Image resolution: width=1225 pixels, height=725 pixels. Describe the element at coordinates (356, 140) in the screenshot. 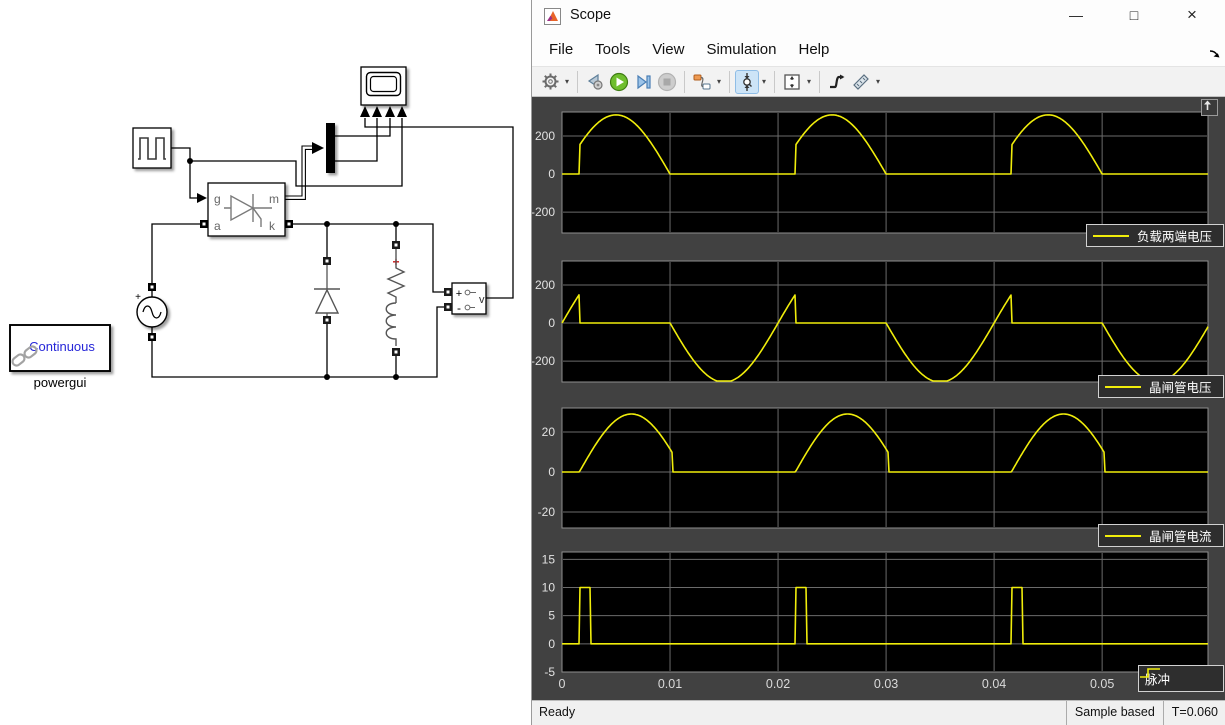

I see `wire-demux-out2` at that location.